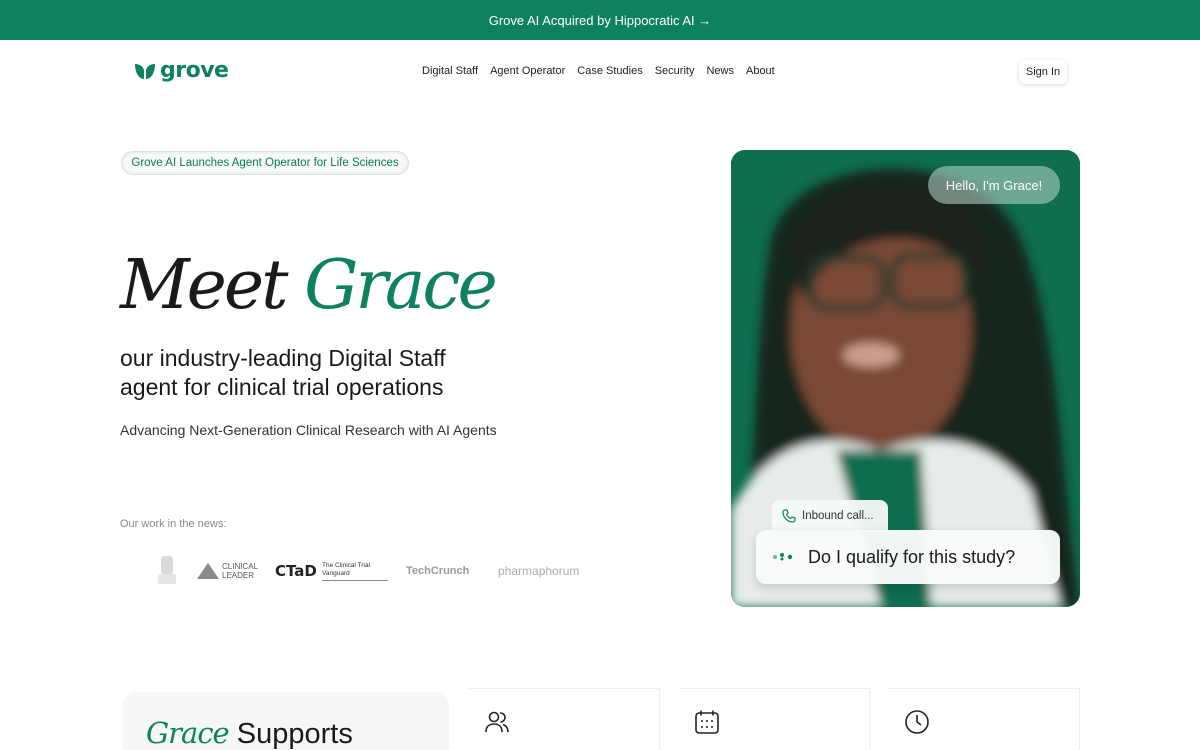 The height and width of the screenshot is (750, 1200). Describe the element at coordinates (707, 722) in the screenshot. I see `calendar-icon` at that location.